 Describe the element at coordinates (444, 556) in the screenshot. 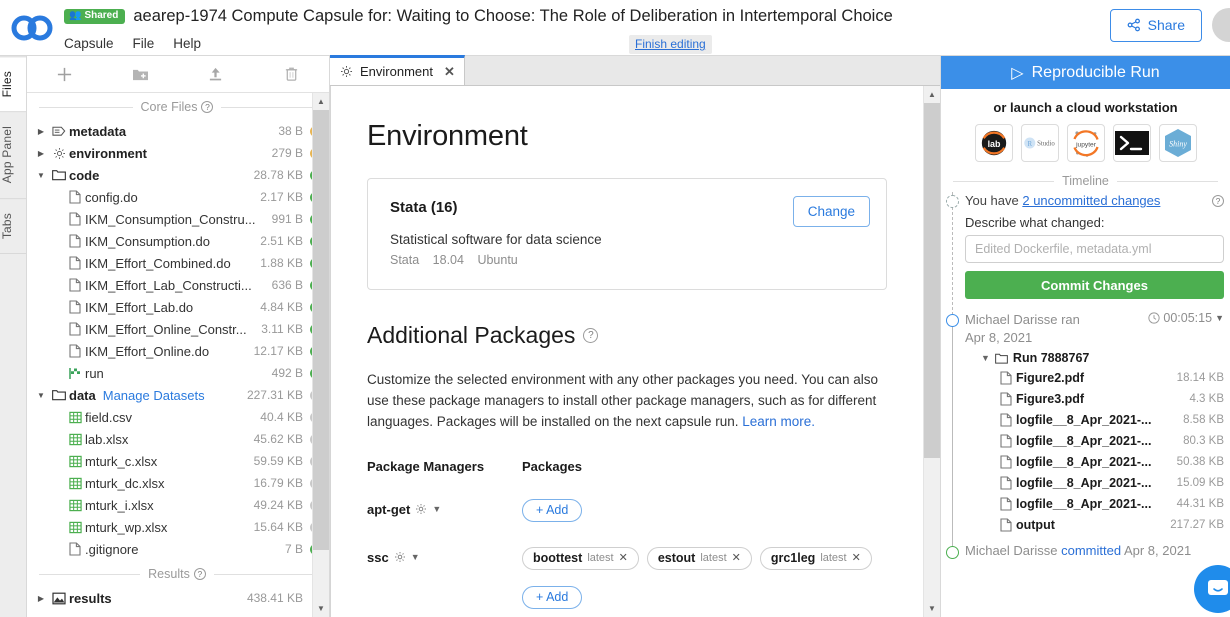

I see `manager-ssc: ssc ▼` at that location.